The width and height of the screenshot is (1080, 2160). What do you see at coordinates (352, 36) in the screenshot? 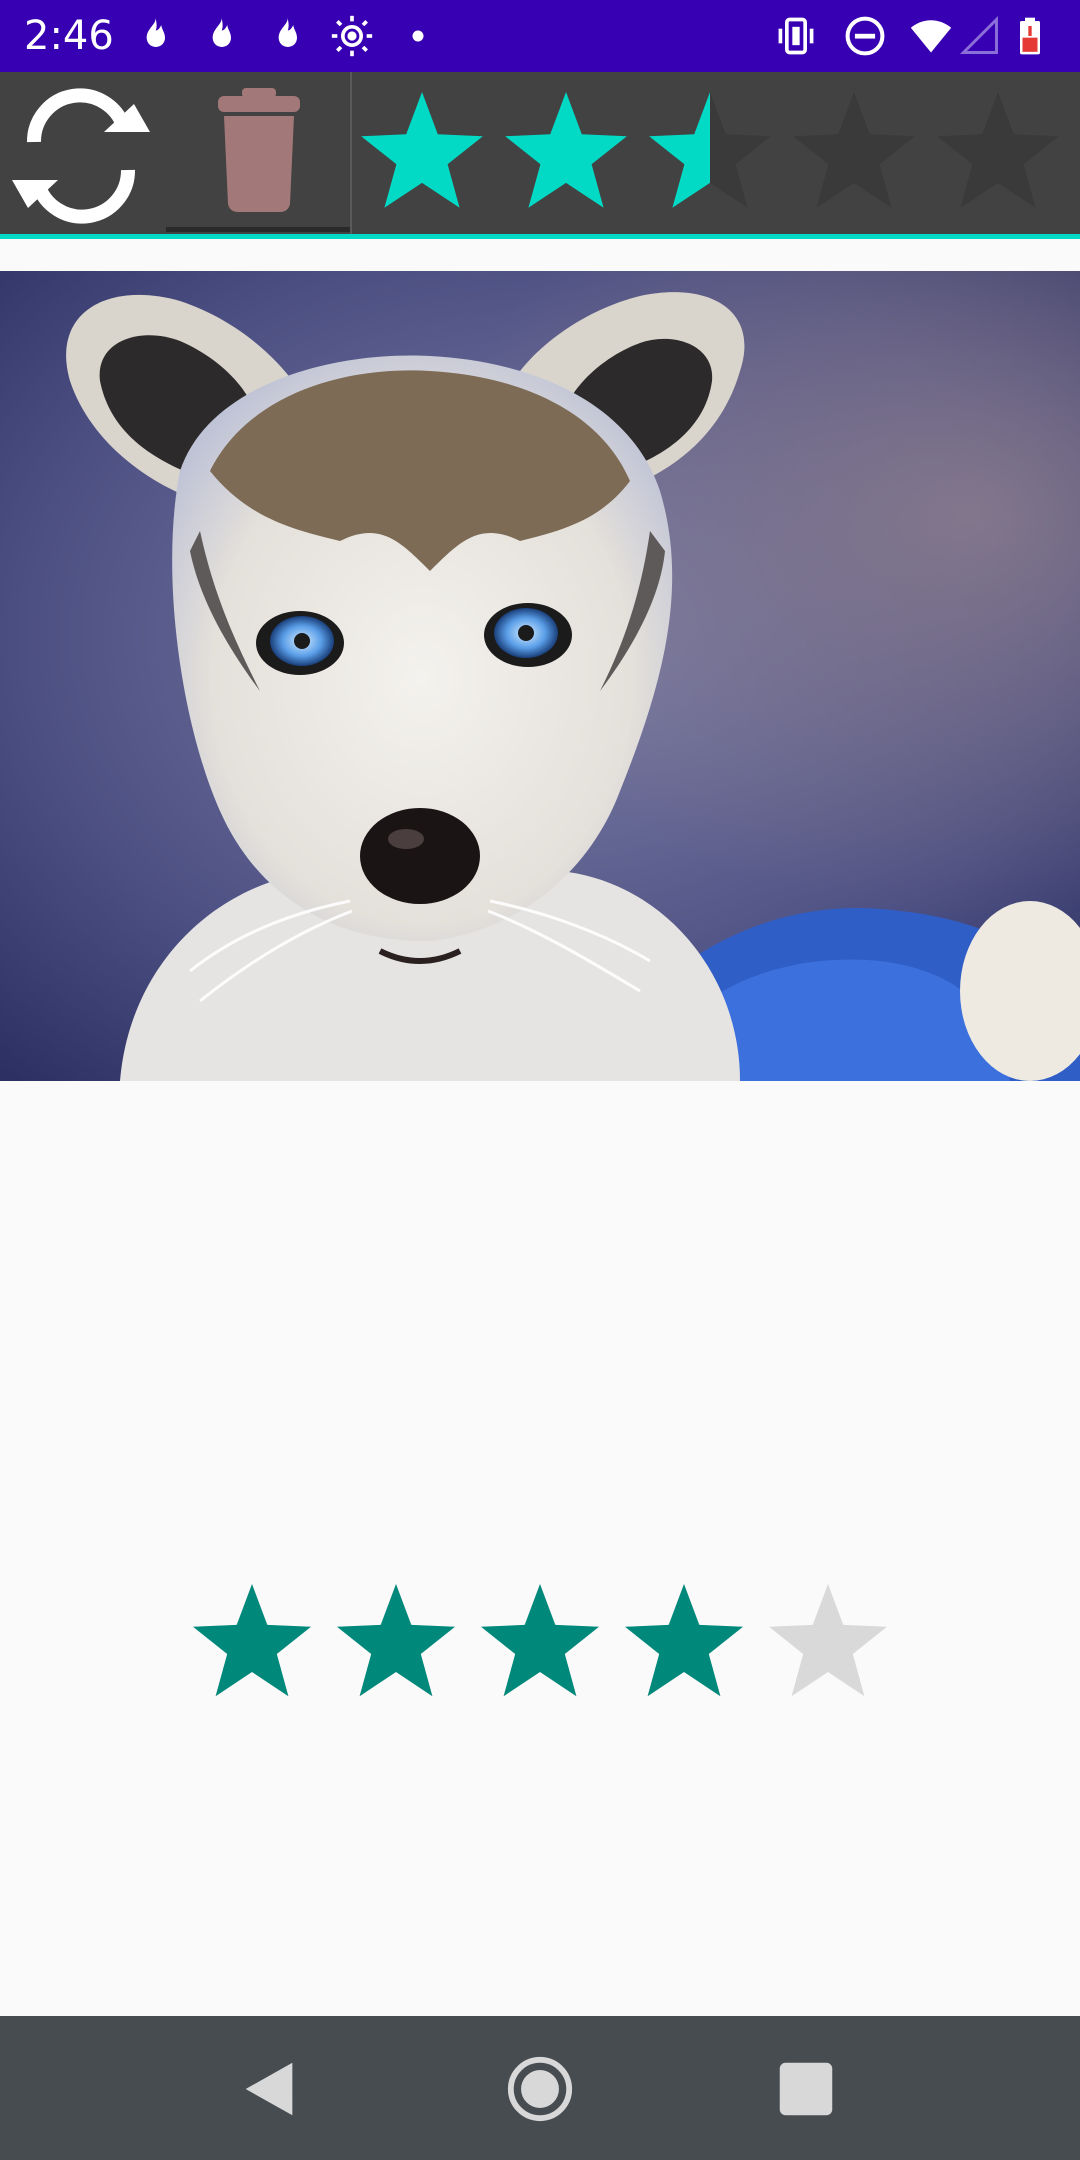
I see `brightness-icon` at bounding box center [352, 36].